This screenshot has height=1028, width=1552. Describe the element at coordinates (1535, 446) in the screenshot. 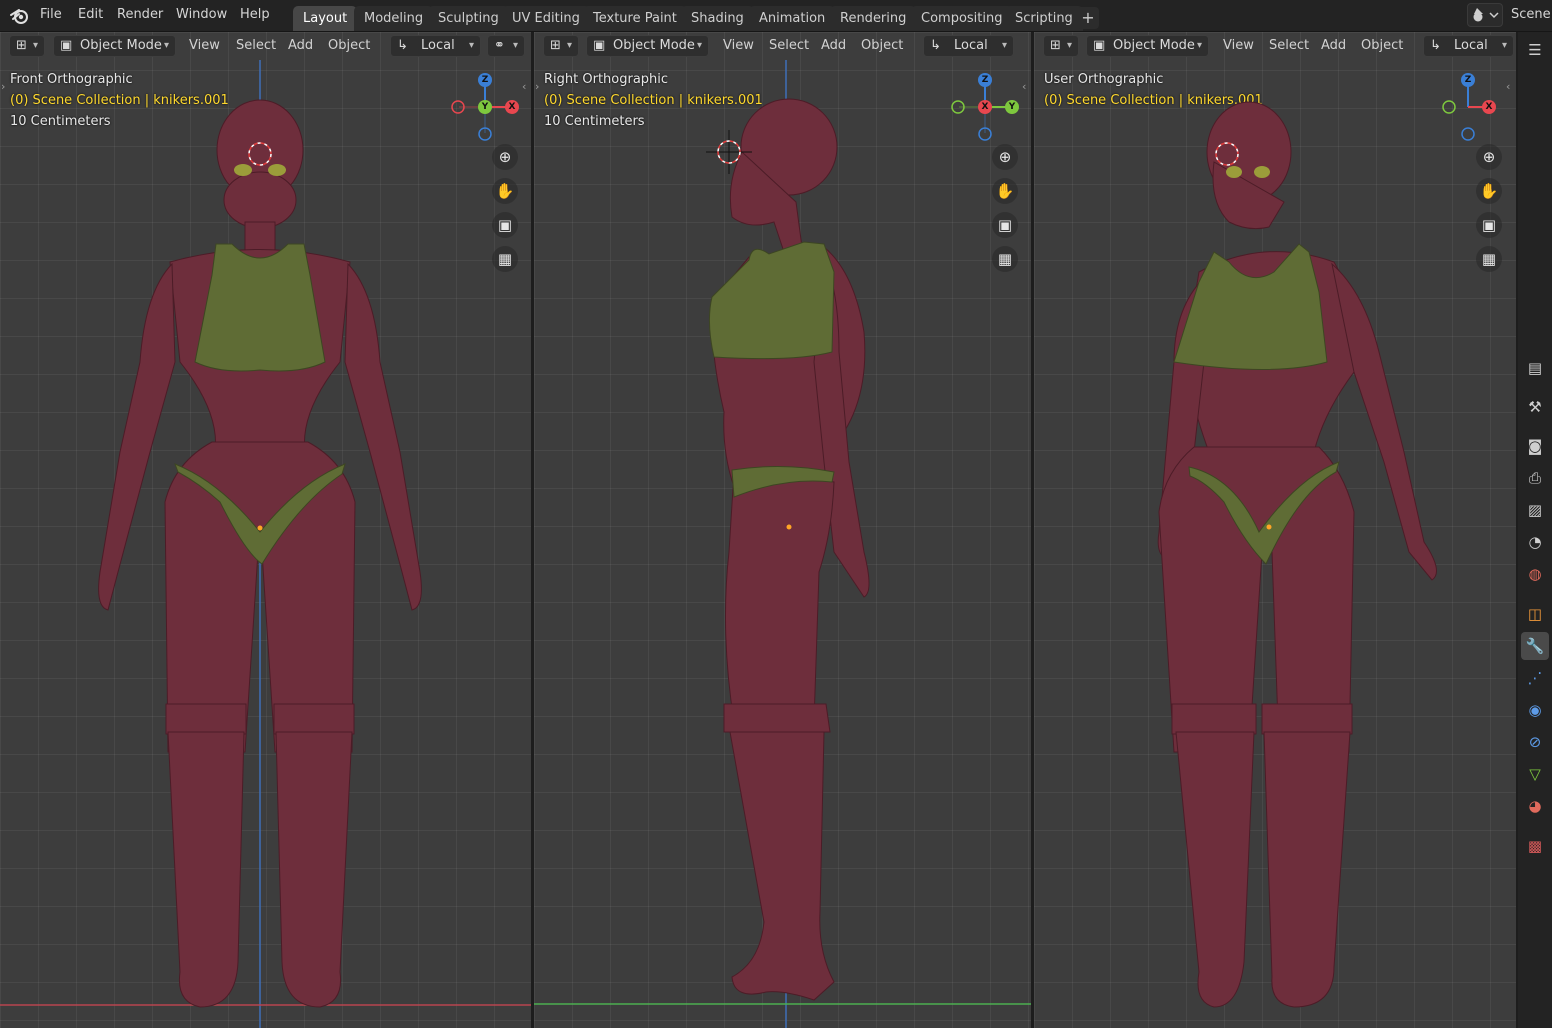

I see `render-icon: ◙` at that location.